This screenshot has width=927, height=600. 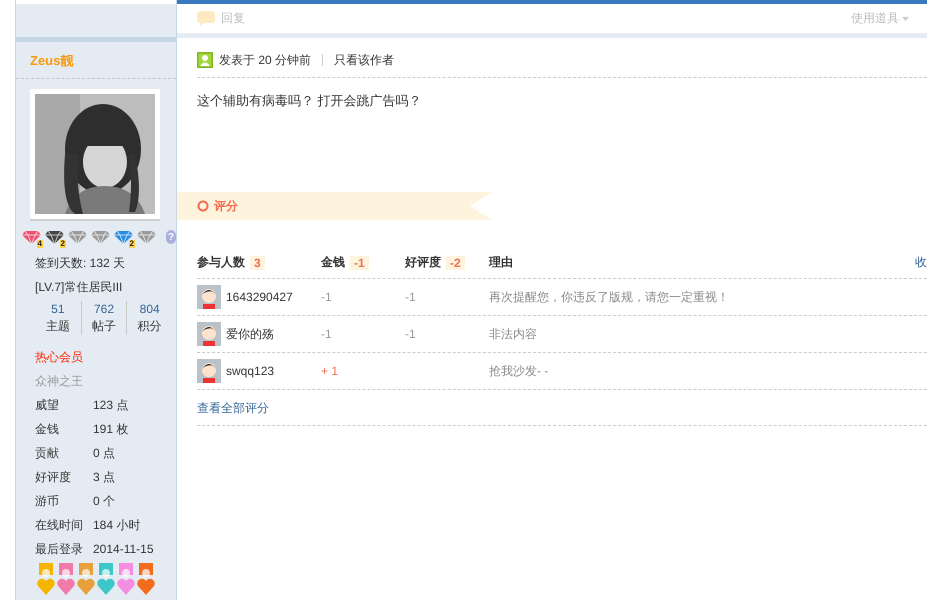 I want to click on column-total: 3, so click(x=257, y=263).